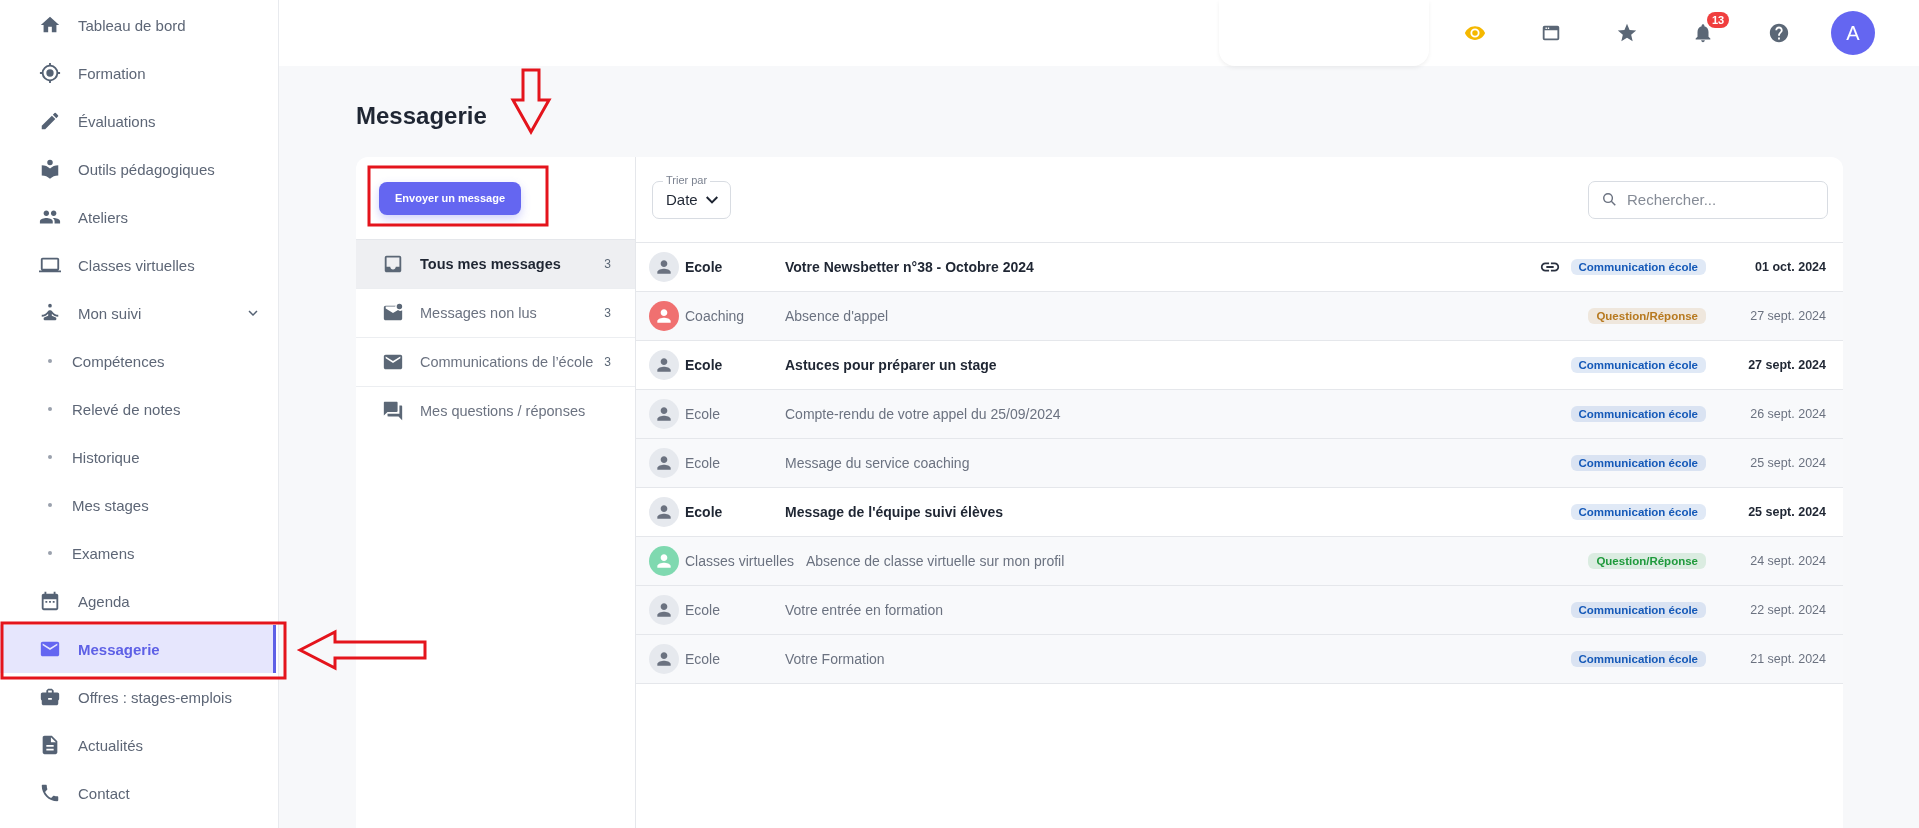 This screenshot has width=1919, height=828. Describe the element at coordinates (1787, 659) in the screenshot. I see `message-date: 21 sept. 2024` at that location.